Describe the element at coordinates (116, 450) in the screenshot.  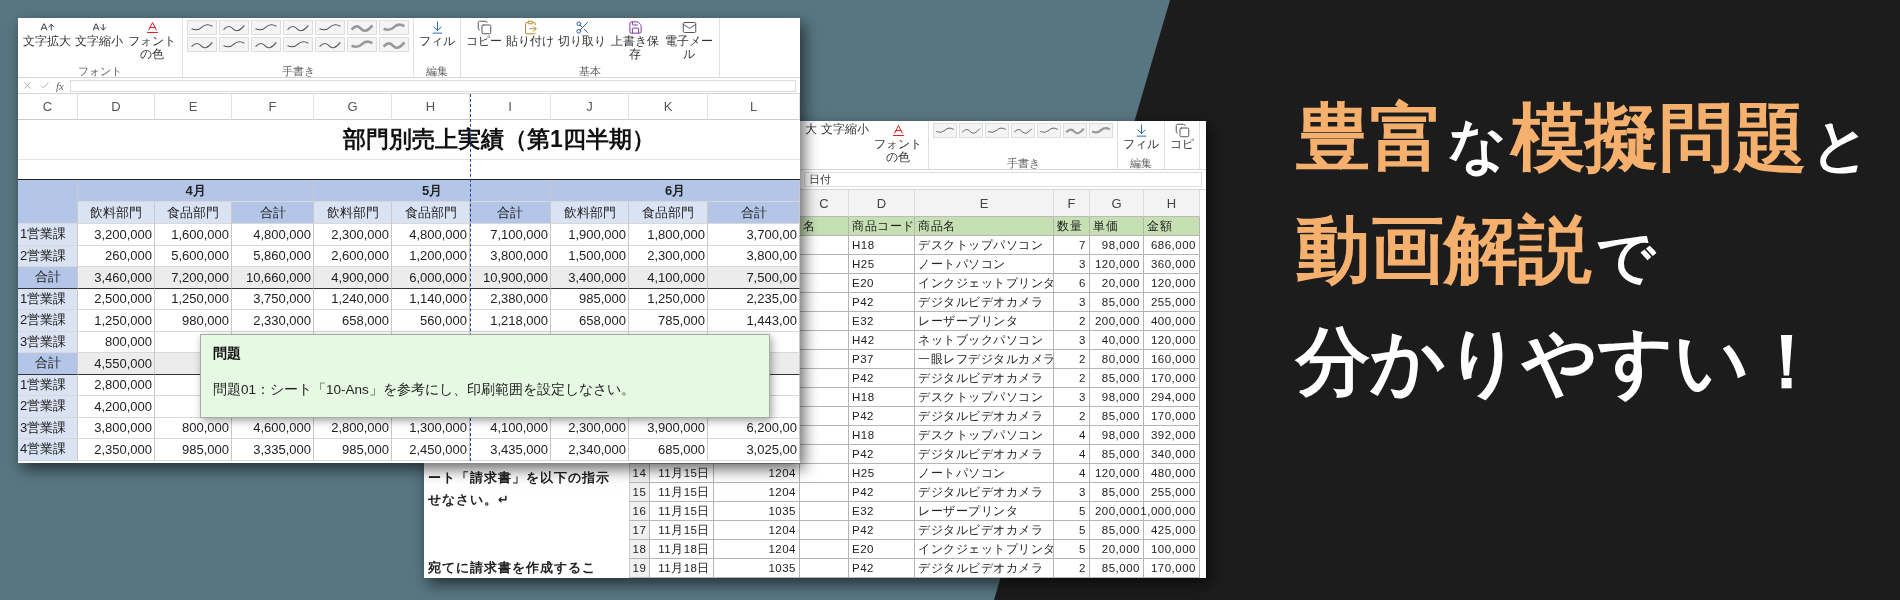
I see `table-cell: 2,350,000` at that location.